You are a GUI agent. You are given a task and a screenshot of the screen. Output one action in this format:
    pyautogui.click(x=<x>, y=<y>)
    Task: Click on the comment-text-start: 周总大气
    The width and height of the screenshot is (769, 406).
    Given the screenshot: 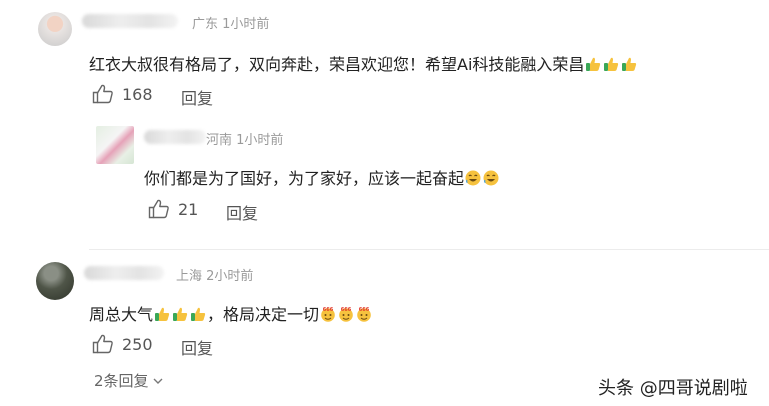 What is the action you would take?
    pyautogui.click(x=121, y=314)
    